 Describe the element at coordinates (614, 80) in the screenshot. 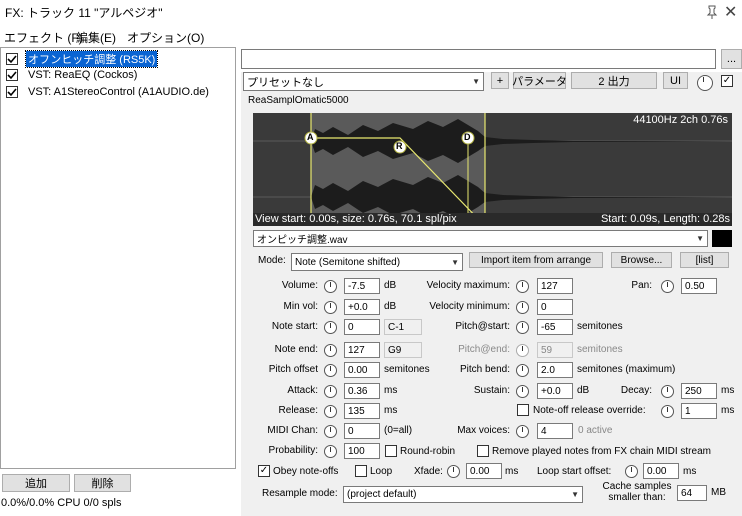

I see `output-button: 2 出力` at that location.